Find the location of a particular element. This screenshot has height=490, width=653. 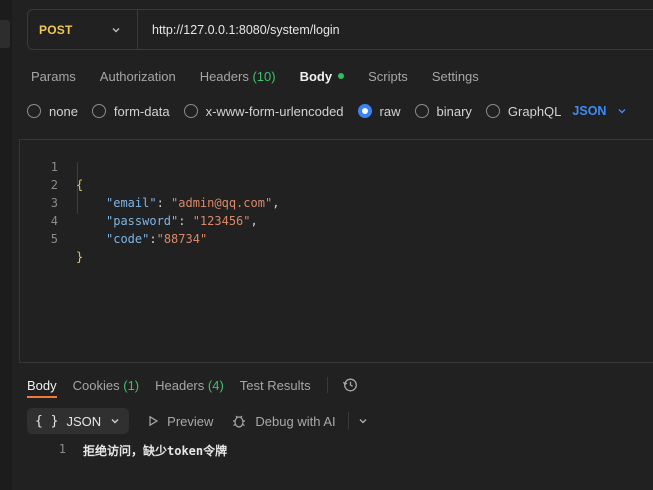

editor-line: 4 "code":"88734" is located at coordinates (113, 220).